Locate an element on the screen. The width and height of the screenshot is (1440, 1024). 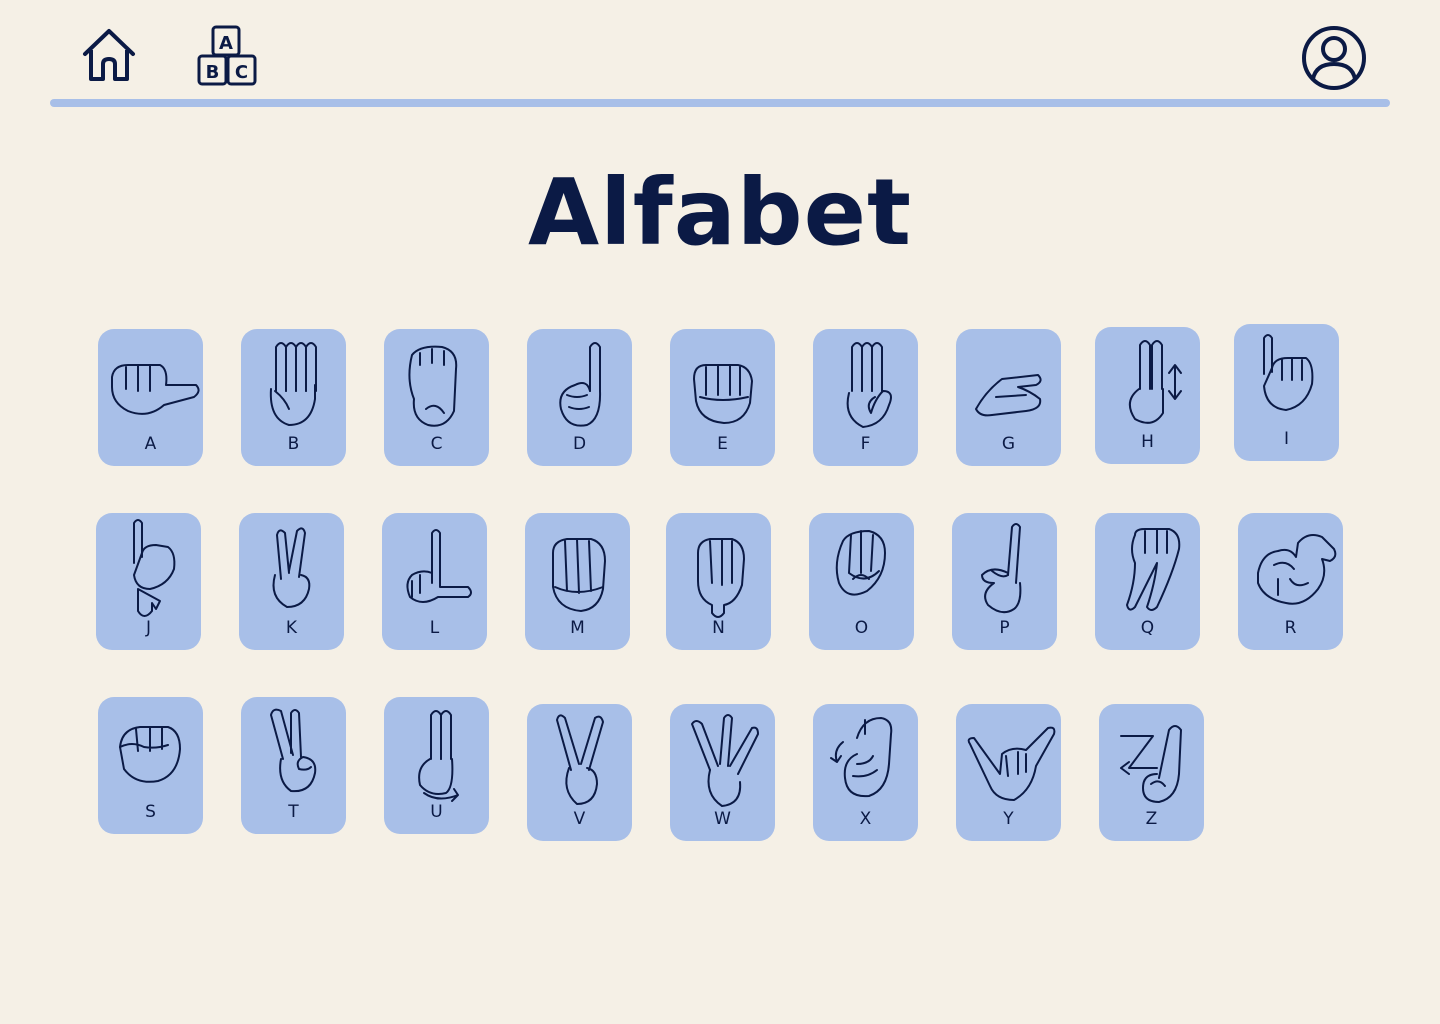
letter-label: U is located at coordinates (436, 812).